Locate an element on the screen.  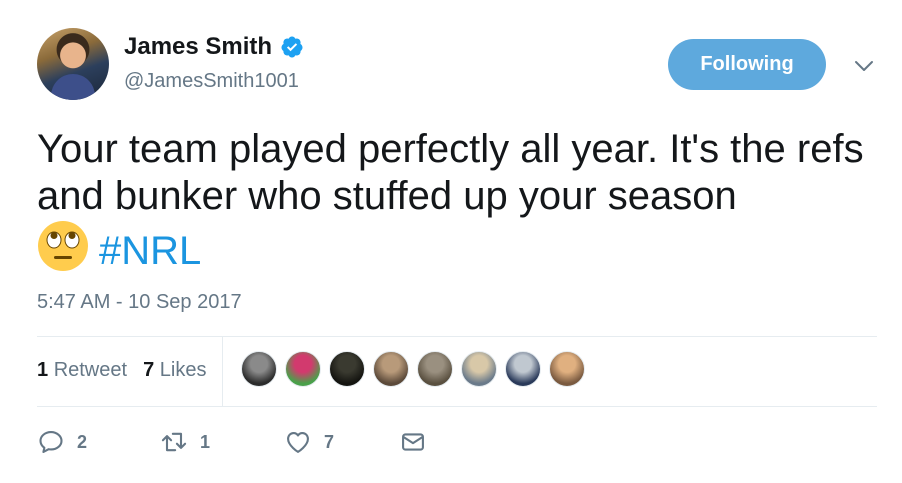
tweet-stats: 1 Retweet 7 Likes is located at coordinates (121, 370).